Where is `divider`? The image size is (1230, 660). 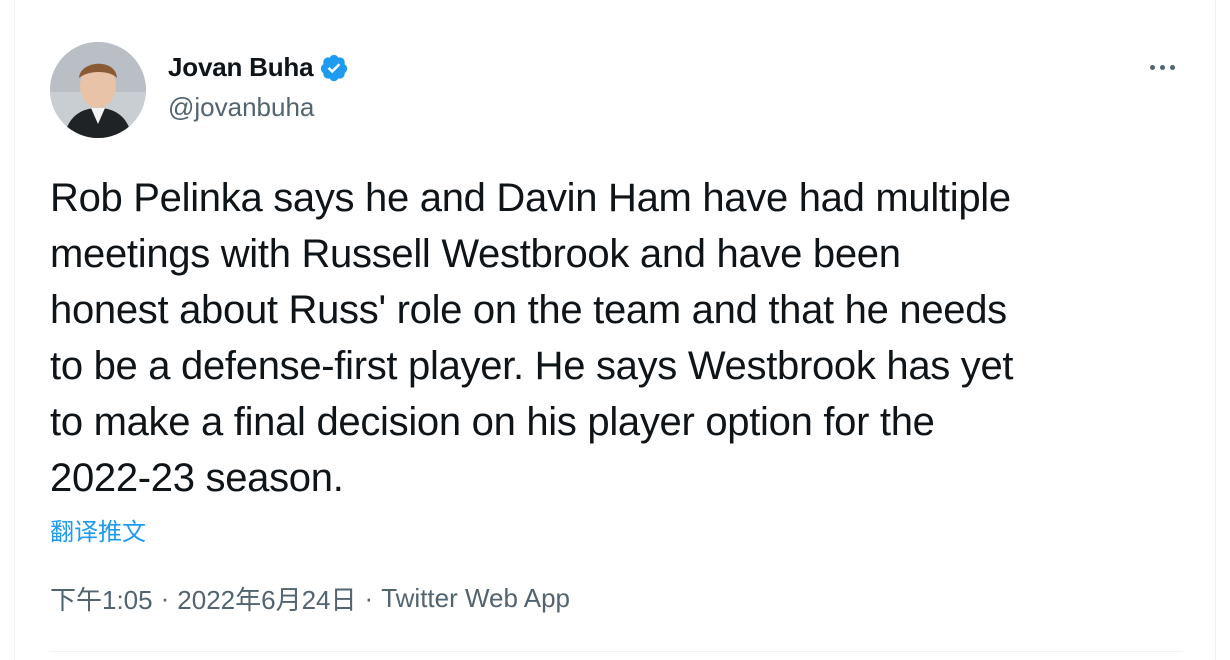
divider is located at coordinates (616, 651).